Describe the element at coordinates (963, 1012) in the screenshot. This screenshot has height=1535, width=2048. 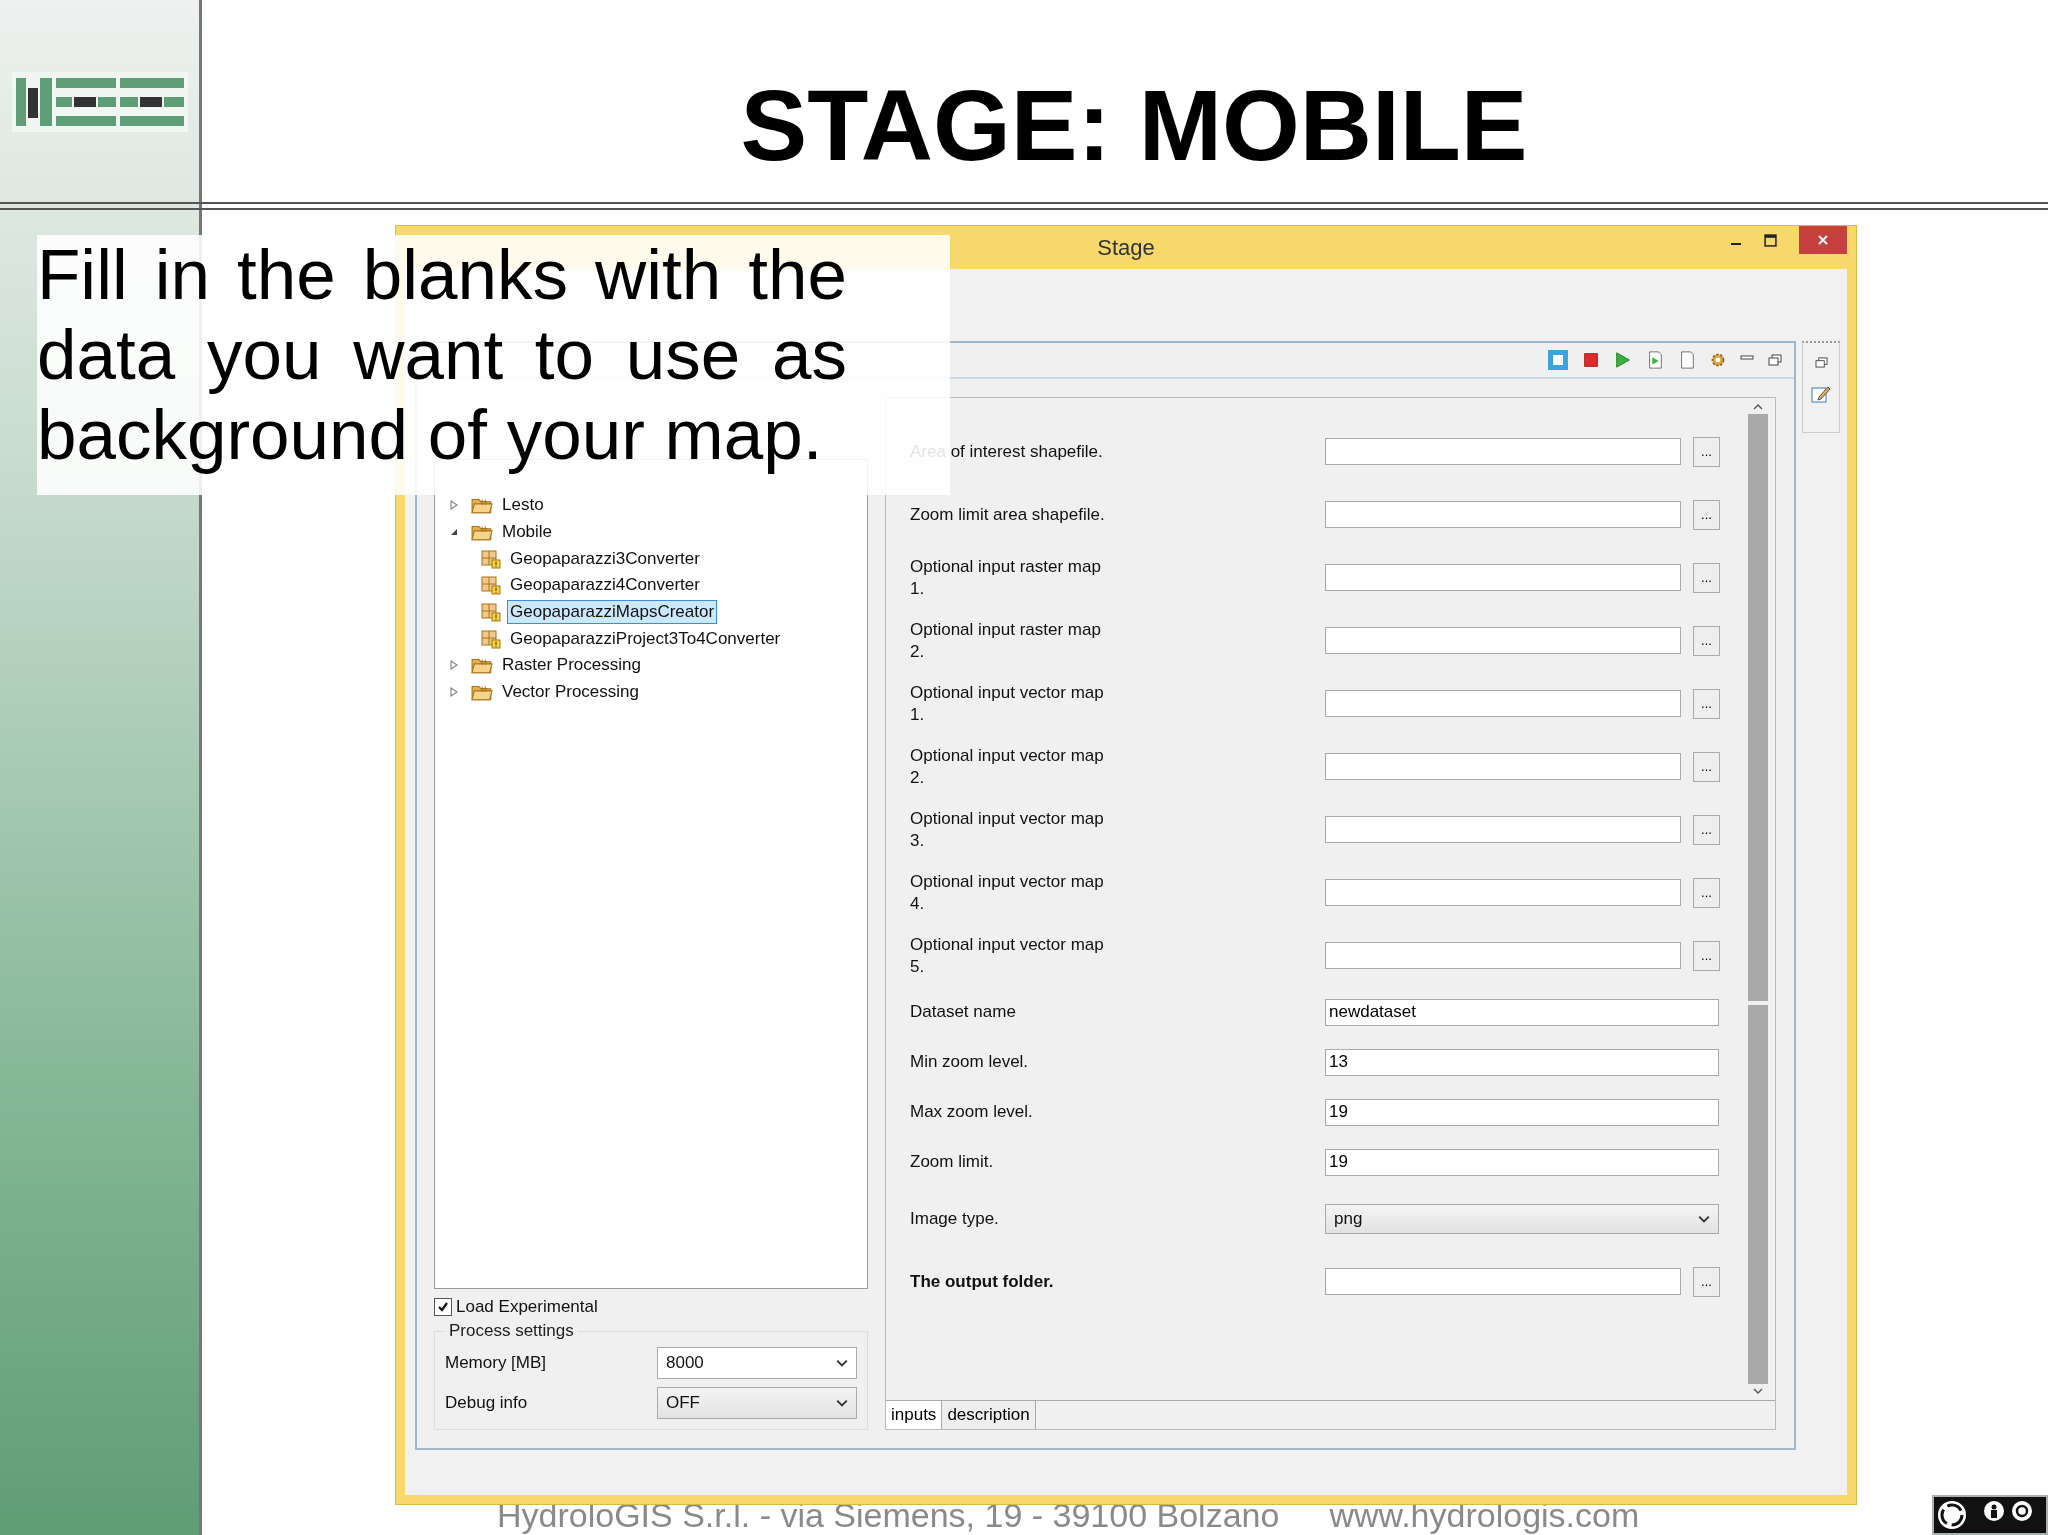
I see `field-label: Dataset name` at that location.